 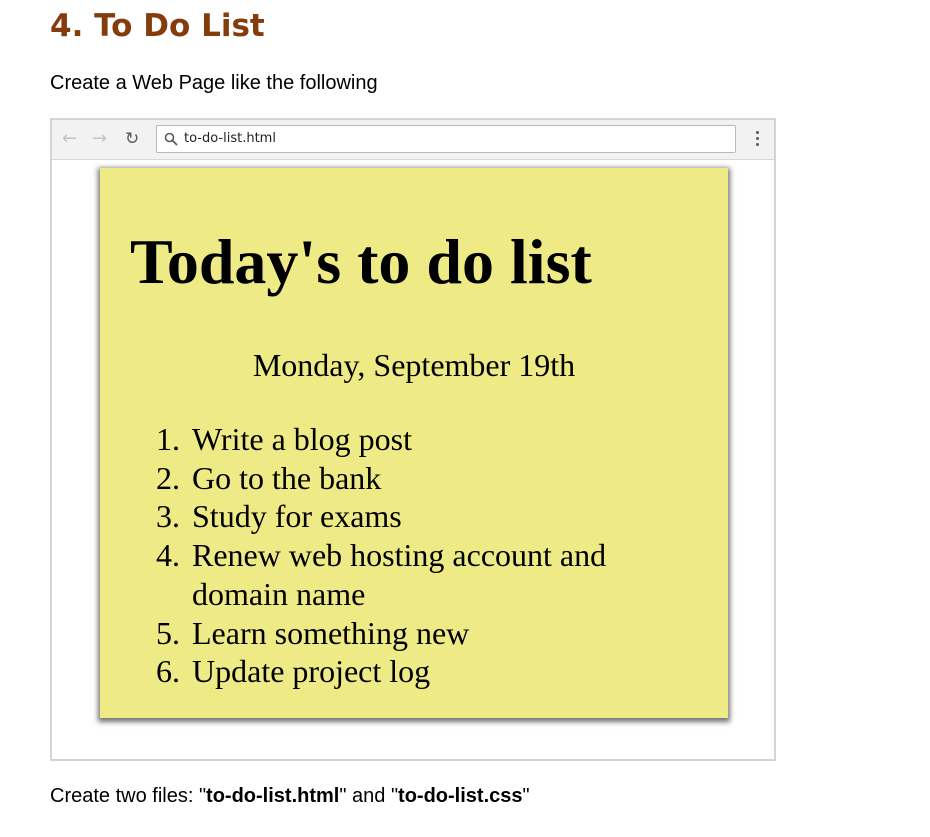 I want to click on footer-prefix: Create two files: ", so click(x=128, y=796).